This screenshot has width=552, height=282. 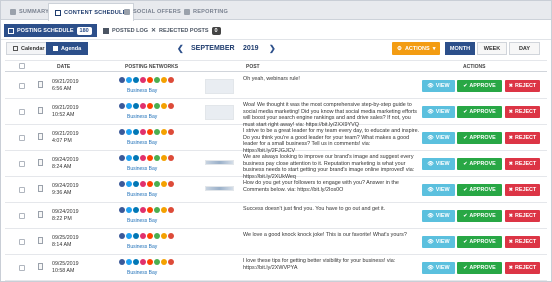 I want to click on reddit-icon, so click(x=150, y=262).